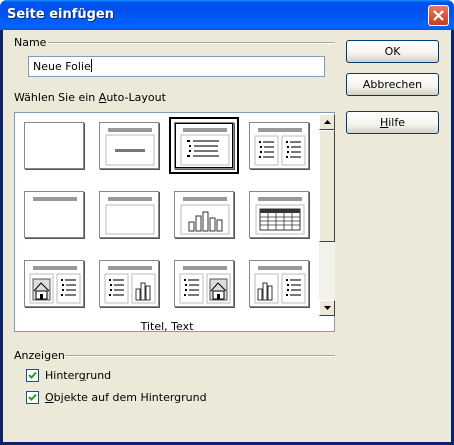 Image resolution: width=454 pixels, height=445 pixels. I want to click on background-checkbox, so click(32, 375).